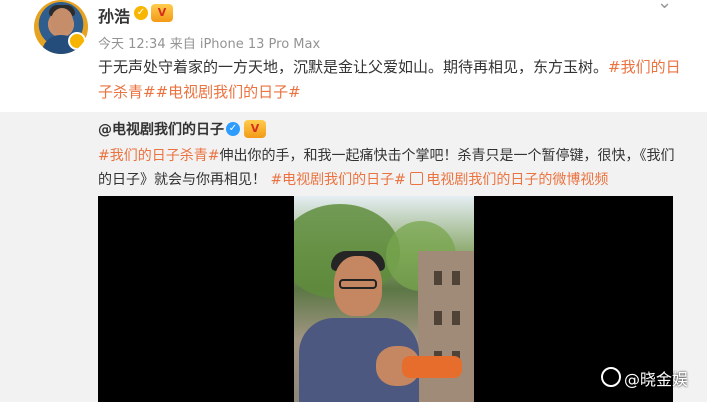  I want to click on author-name: 孙浩, so click(114, 15).